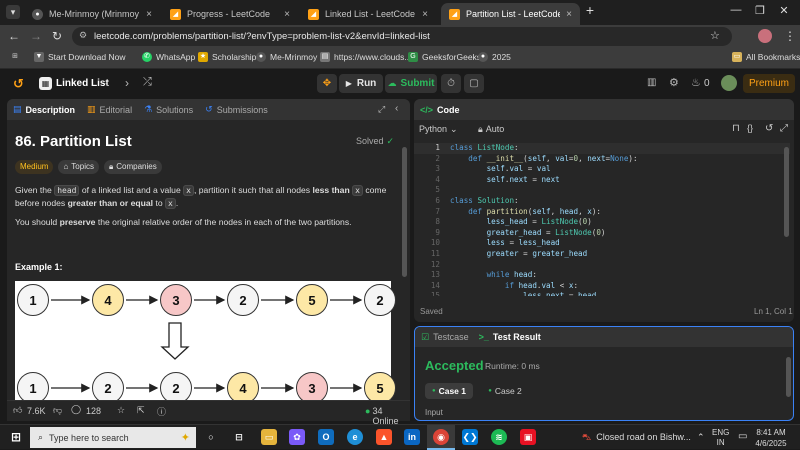 This screenshot has width=800, height=450. I want to click on bookmark-star-icon: ☆, so click(715, 35).